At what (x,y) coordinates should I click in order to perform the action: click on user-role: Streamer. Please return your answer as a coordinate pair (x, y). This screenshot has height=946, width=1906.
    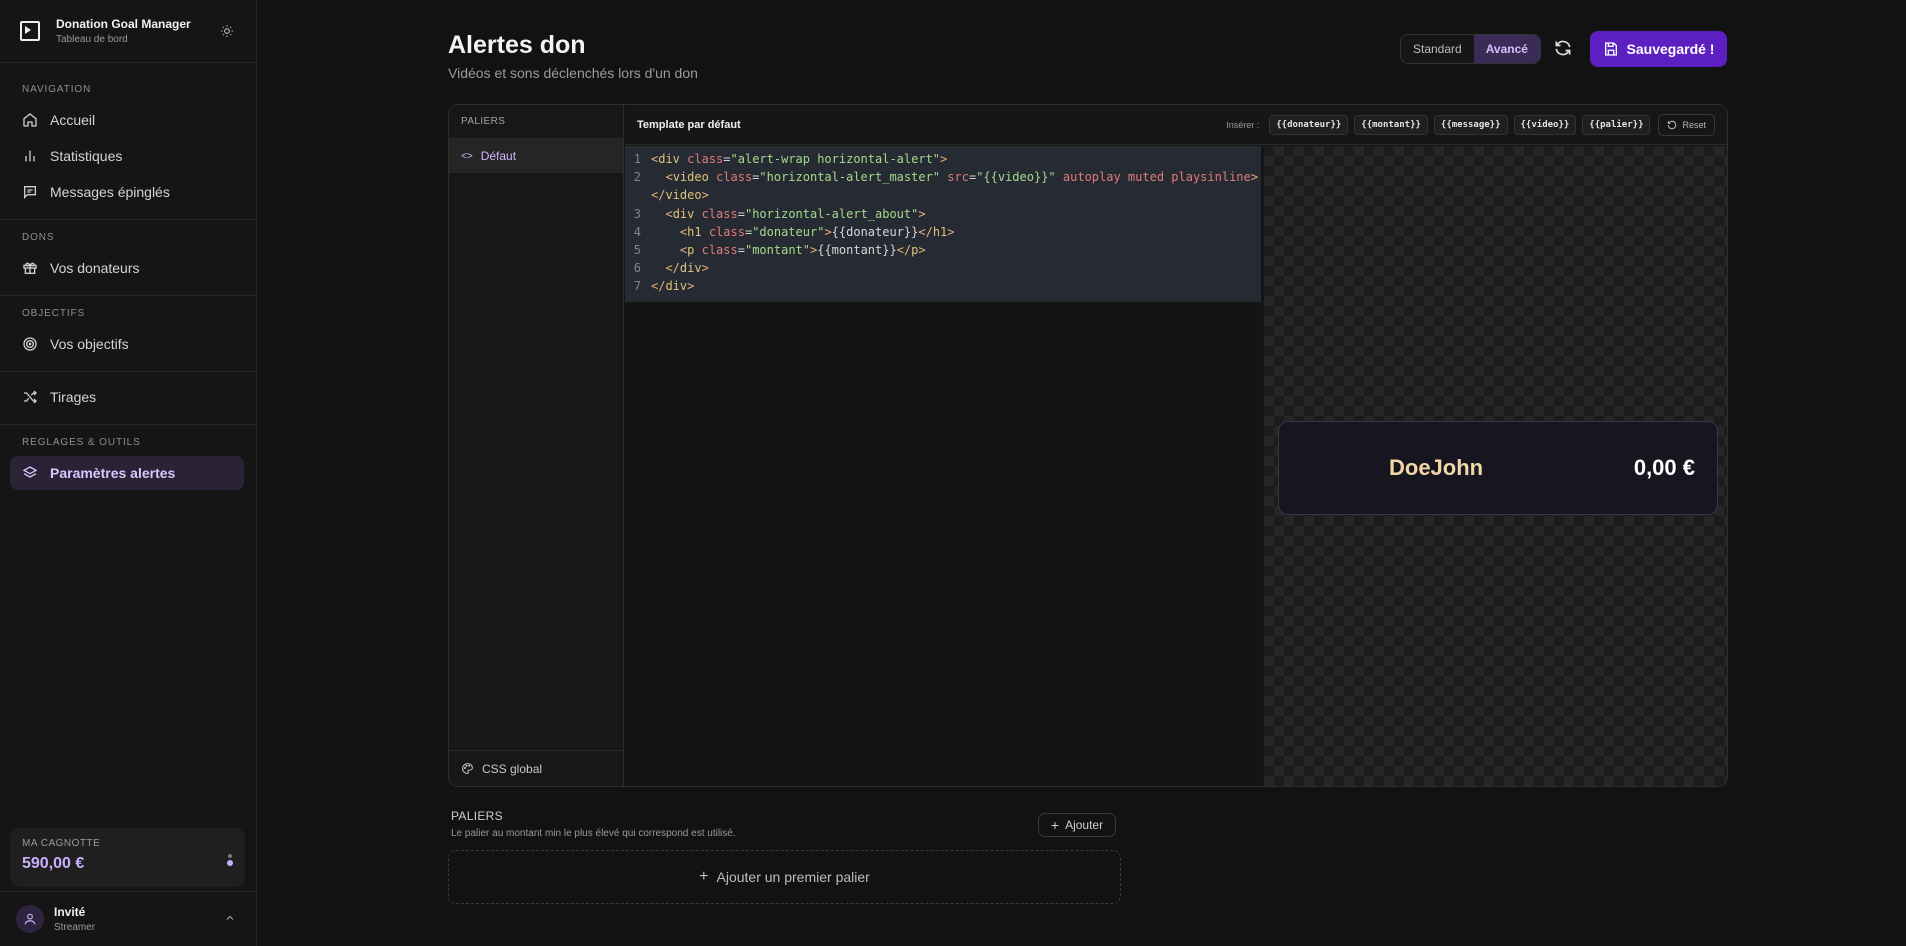
    Looking at the image, I should click on (75, 927).